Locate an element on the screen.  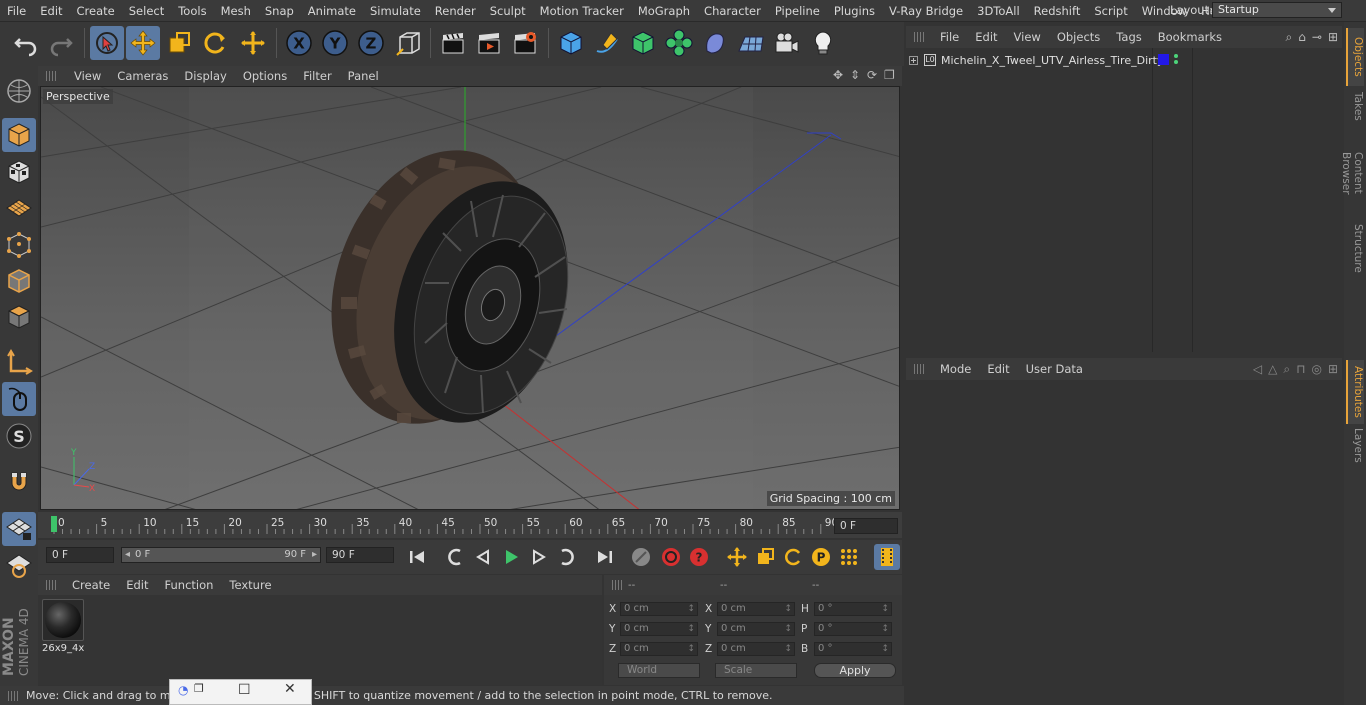
tweak-mode-button is located at coordinates (19, 399).